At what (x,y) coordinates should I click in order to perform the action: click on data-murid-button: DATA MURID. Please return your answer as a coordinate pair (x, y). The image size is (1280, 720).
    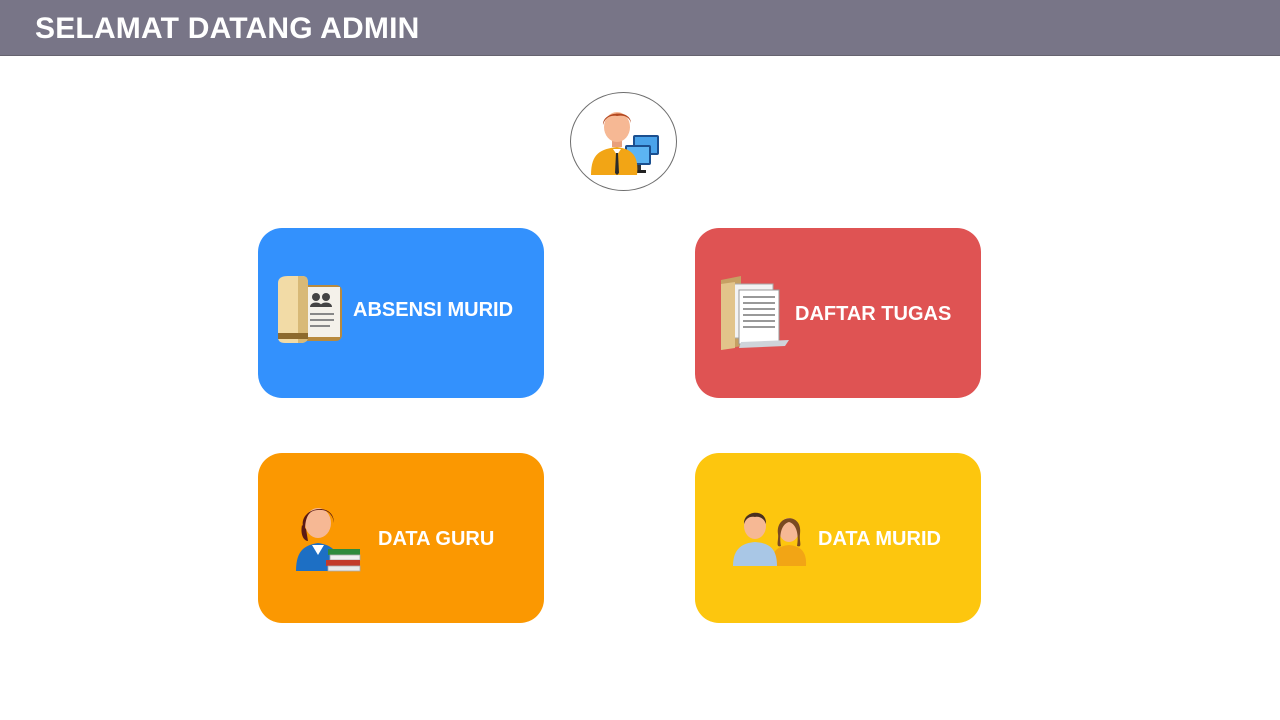
    Looking at the image, I should click on (838, 538).